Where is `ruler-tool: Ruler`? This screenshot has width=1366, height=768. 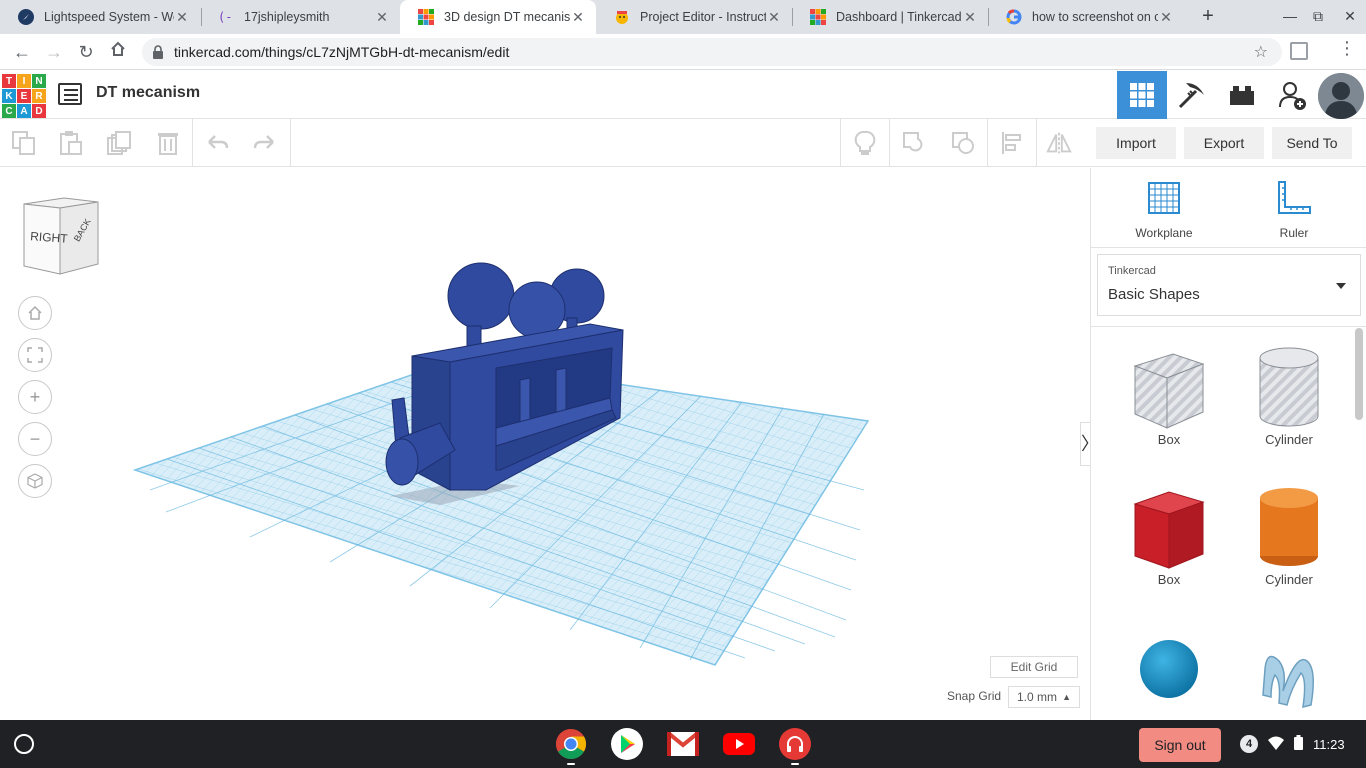 ruler-tool: Ruler is located at coordinates (1294, 209).